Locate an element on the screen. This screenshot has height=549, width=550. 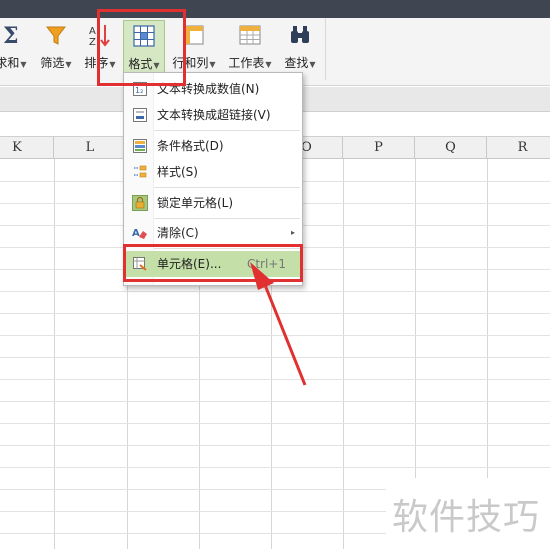
menu-item-label: 文本转换成超链接(V) is located at coordinates (214, 115).